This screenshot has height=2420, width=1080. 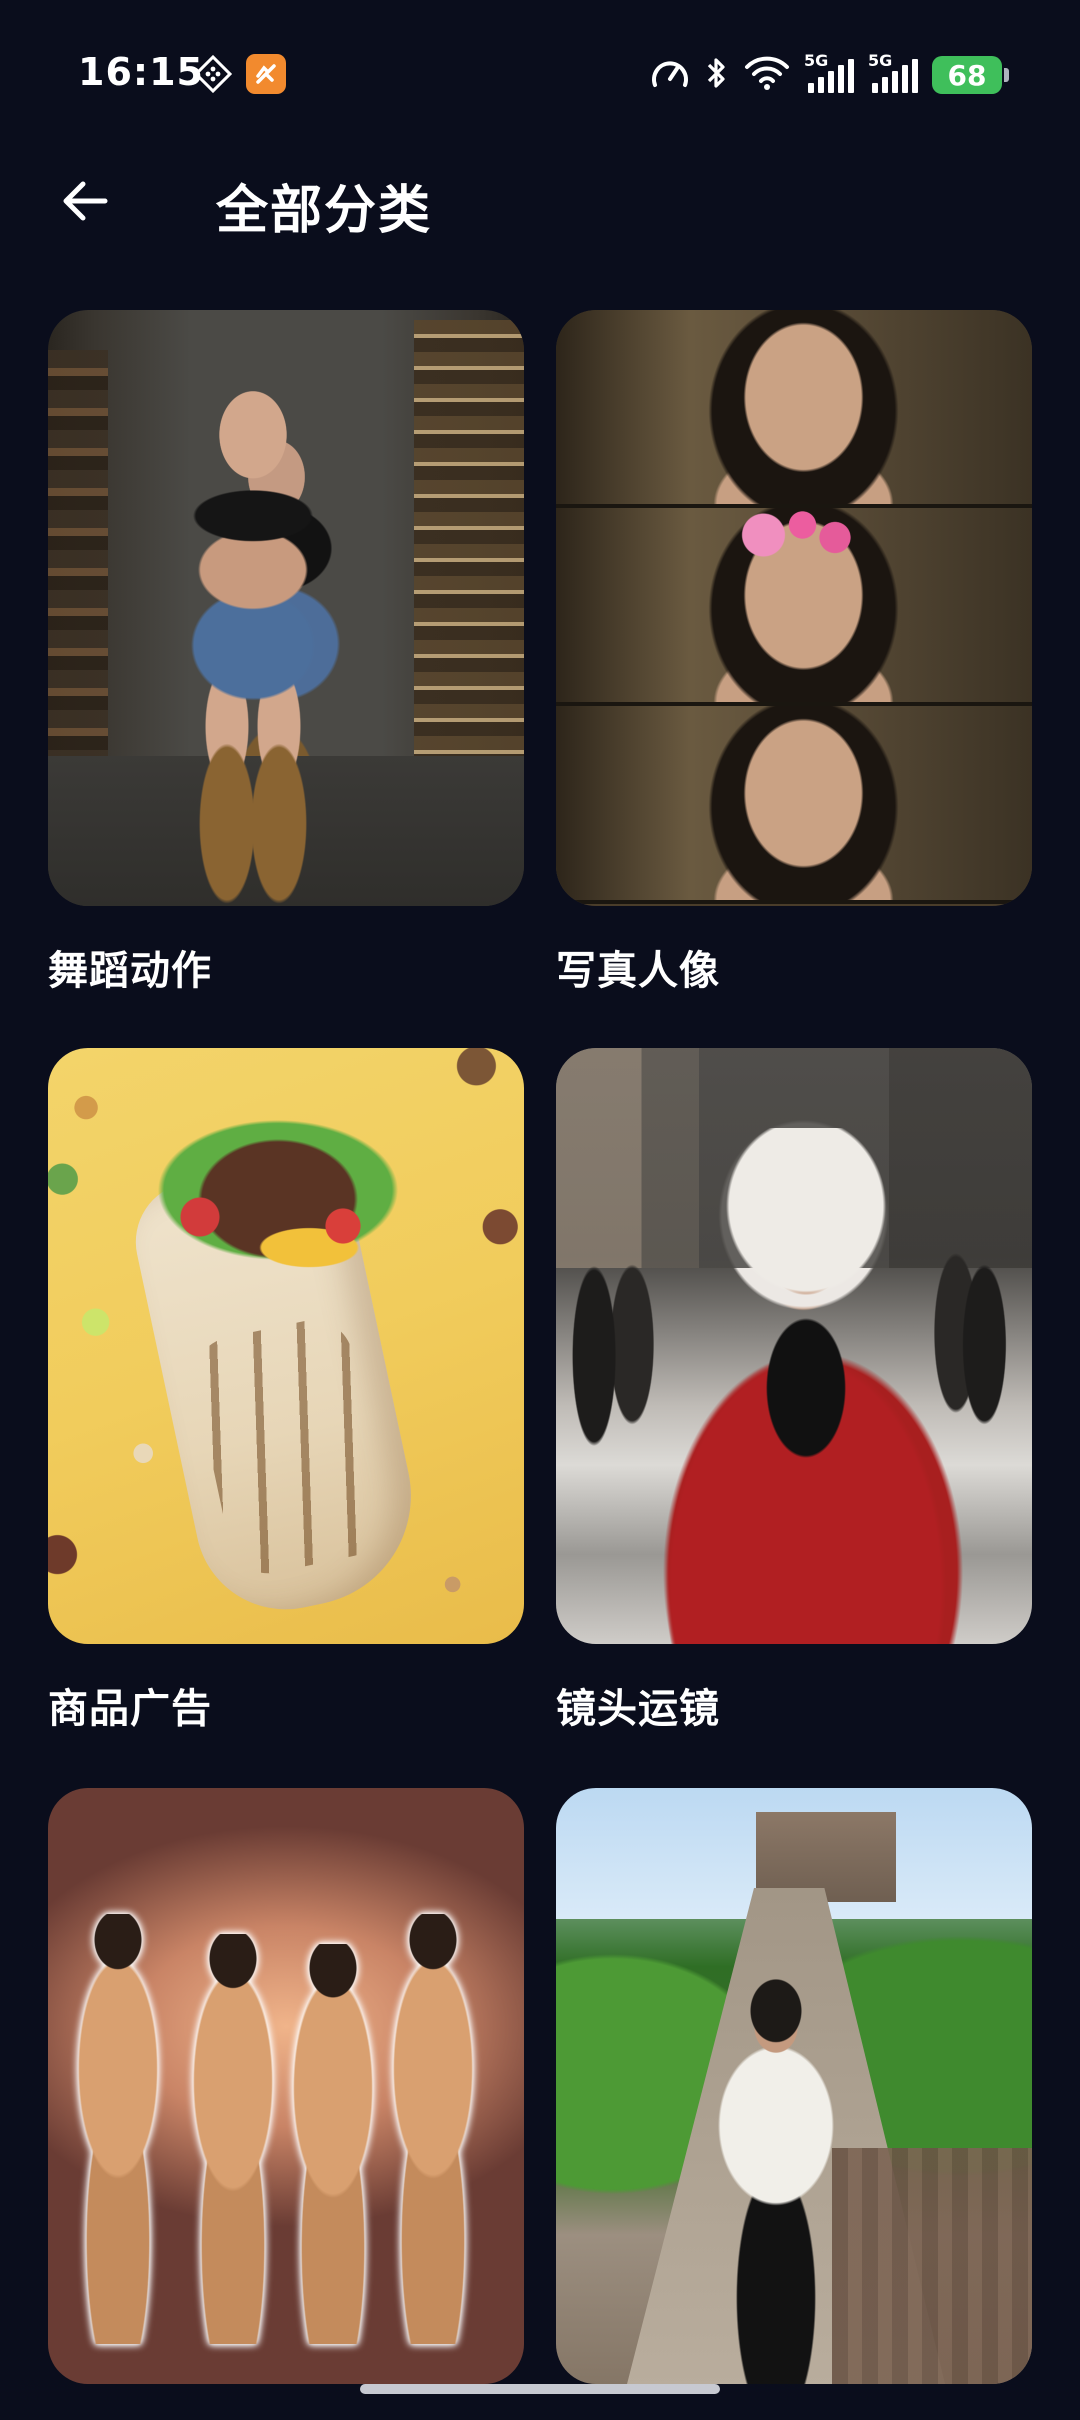 What do you see at coordinates (767, 75) in the screenshot?
I see `wifi-icon` at bounding box center [767, 75].